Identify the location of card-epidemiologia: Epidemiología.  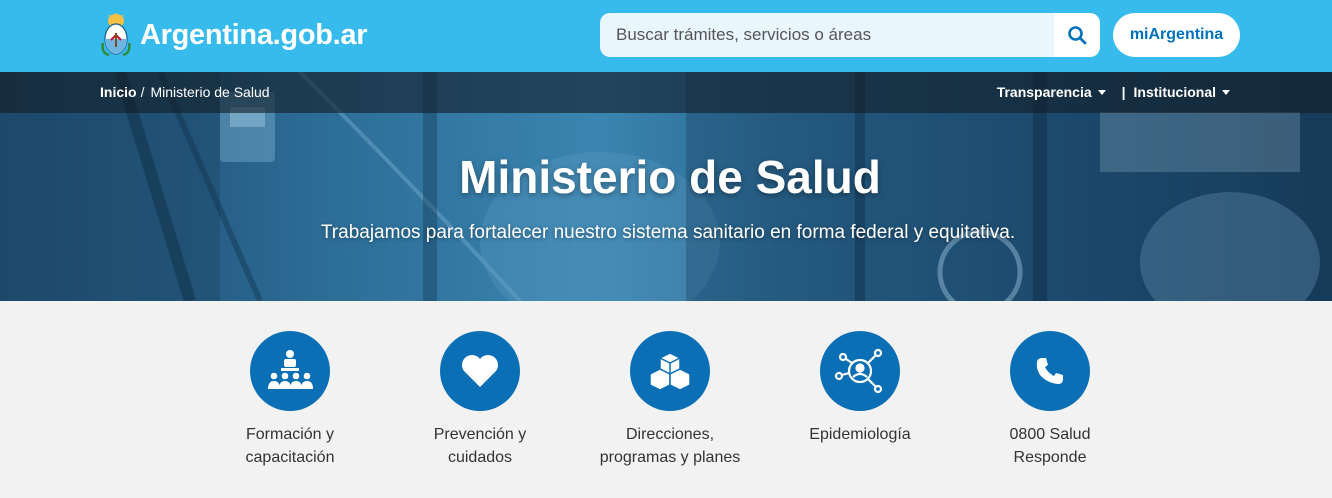
(860, 388).